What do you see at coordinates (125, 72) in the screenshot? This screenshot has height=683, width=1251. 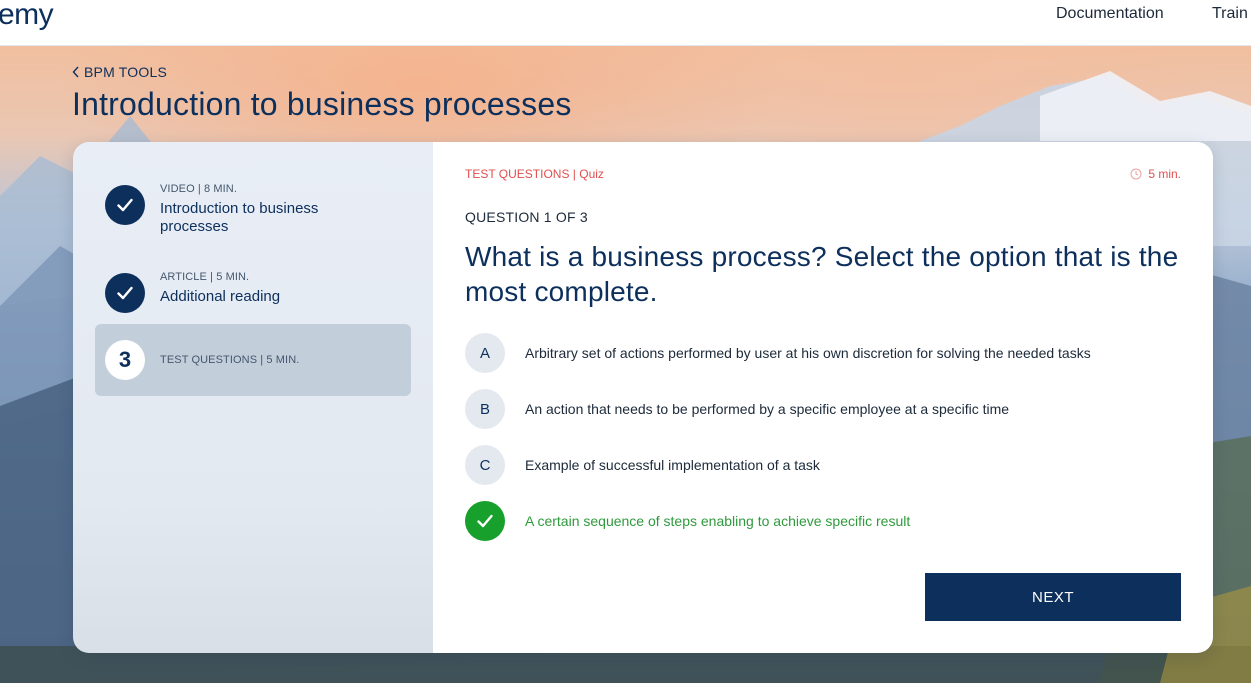 I see `back-breadcrumb-label: BPM TOOLS` at bounding box center [125, 72].